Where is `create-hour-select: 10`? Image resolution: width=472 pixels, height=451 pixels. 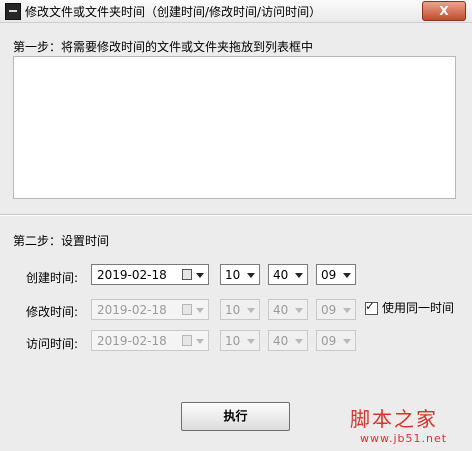 create-hour-select: 10 is located at coordinates (240, 274).